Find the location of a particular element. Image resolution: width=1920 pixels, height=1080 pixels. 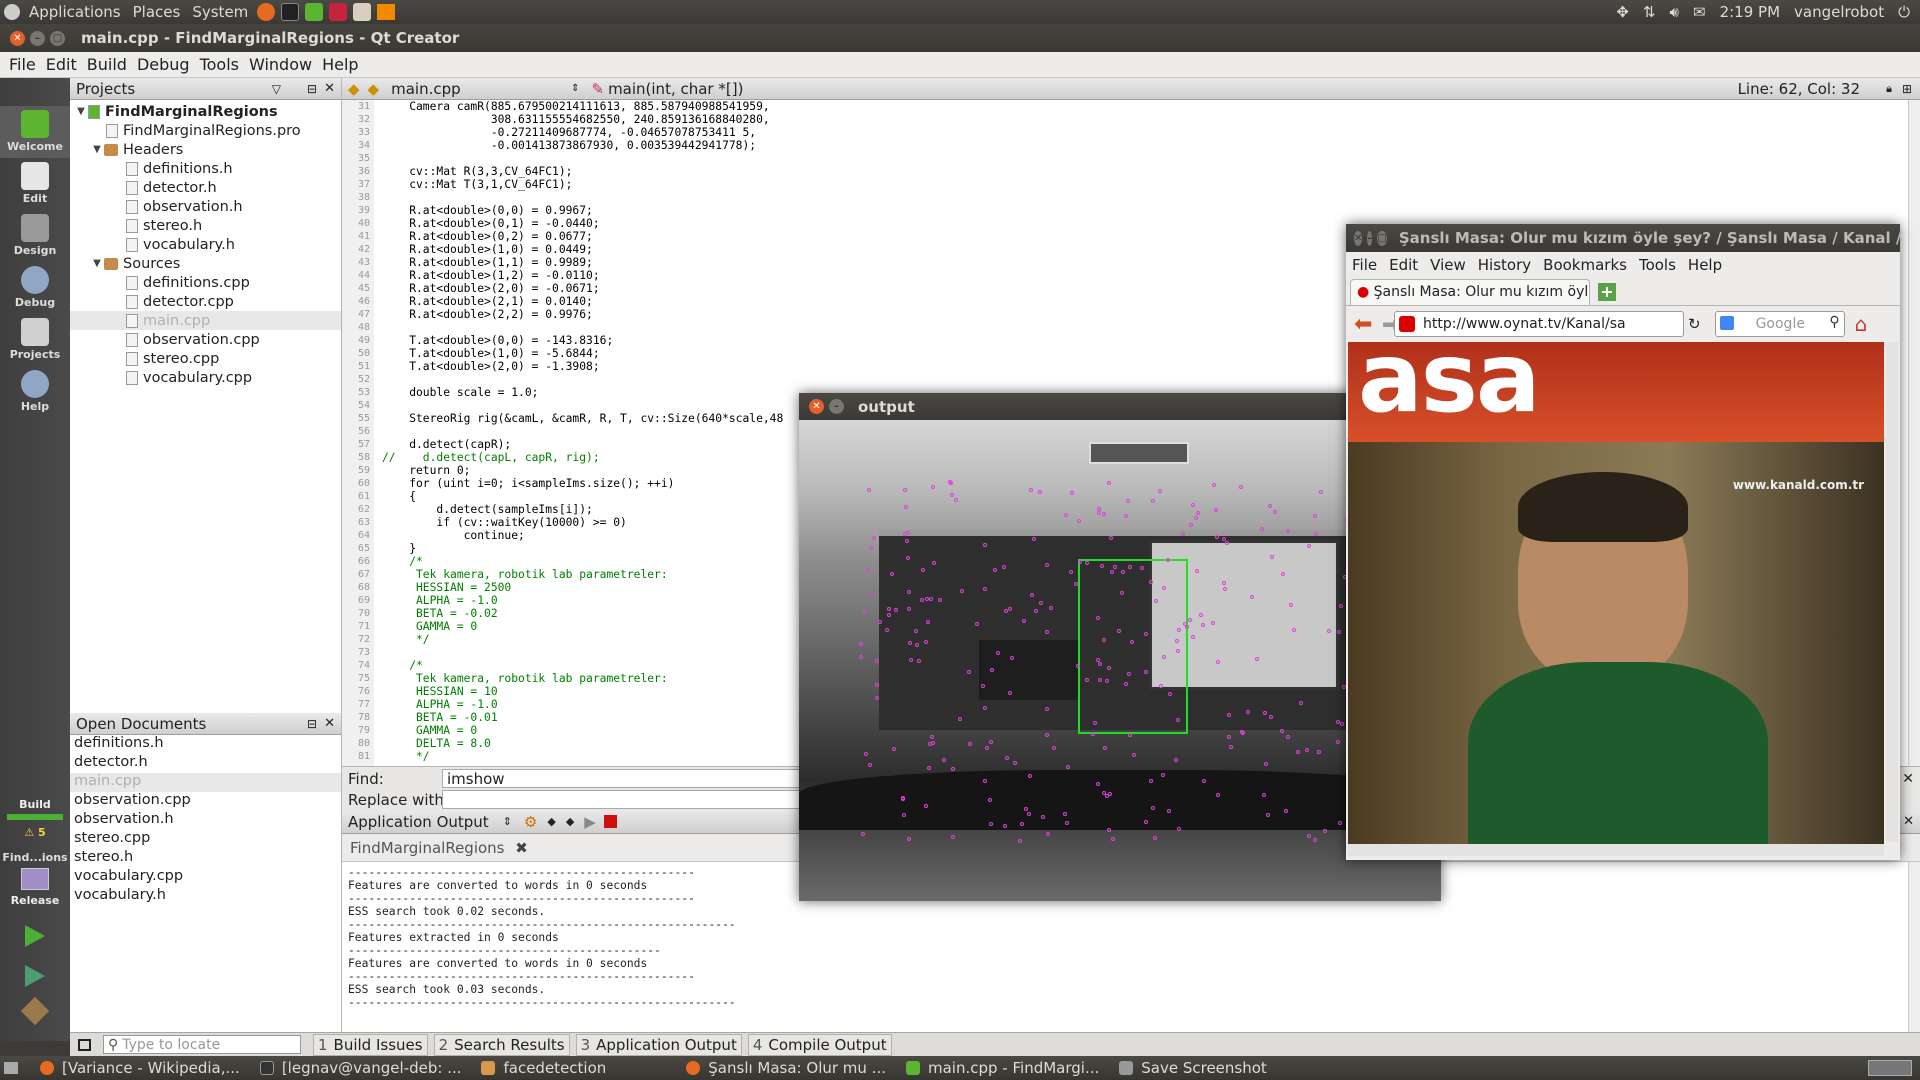

lock-icon: 🔒︎ is located at coordinates (1889, 89).